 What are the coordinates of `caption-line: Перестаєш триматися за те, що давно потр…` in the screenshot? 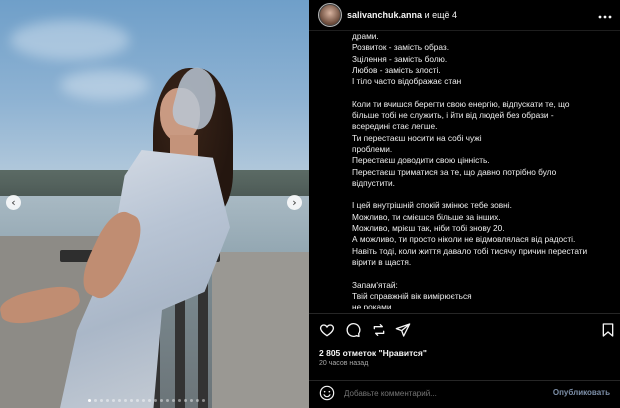 It's located at (454, 171).